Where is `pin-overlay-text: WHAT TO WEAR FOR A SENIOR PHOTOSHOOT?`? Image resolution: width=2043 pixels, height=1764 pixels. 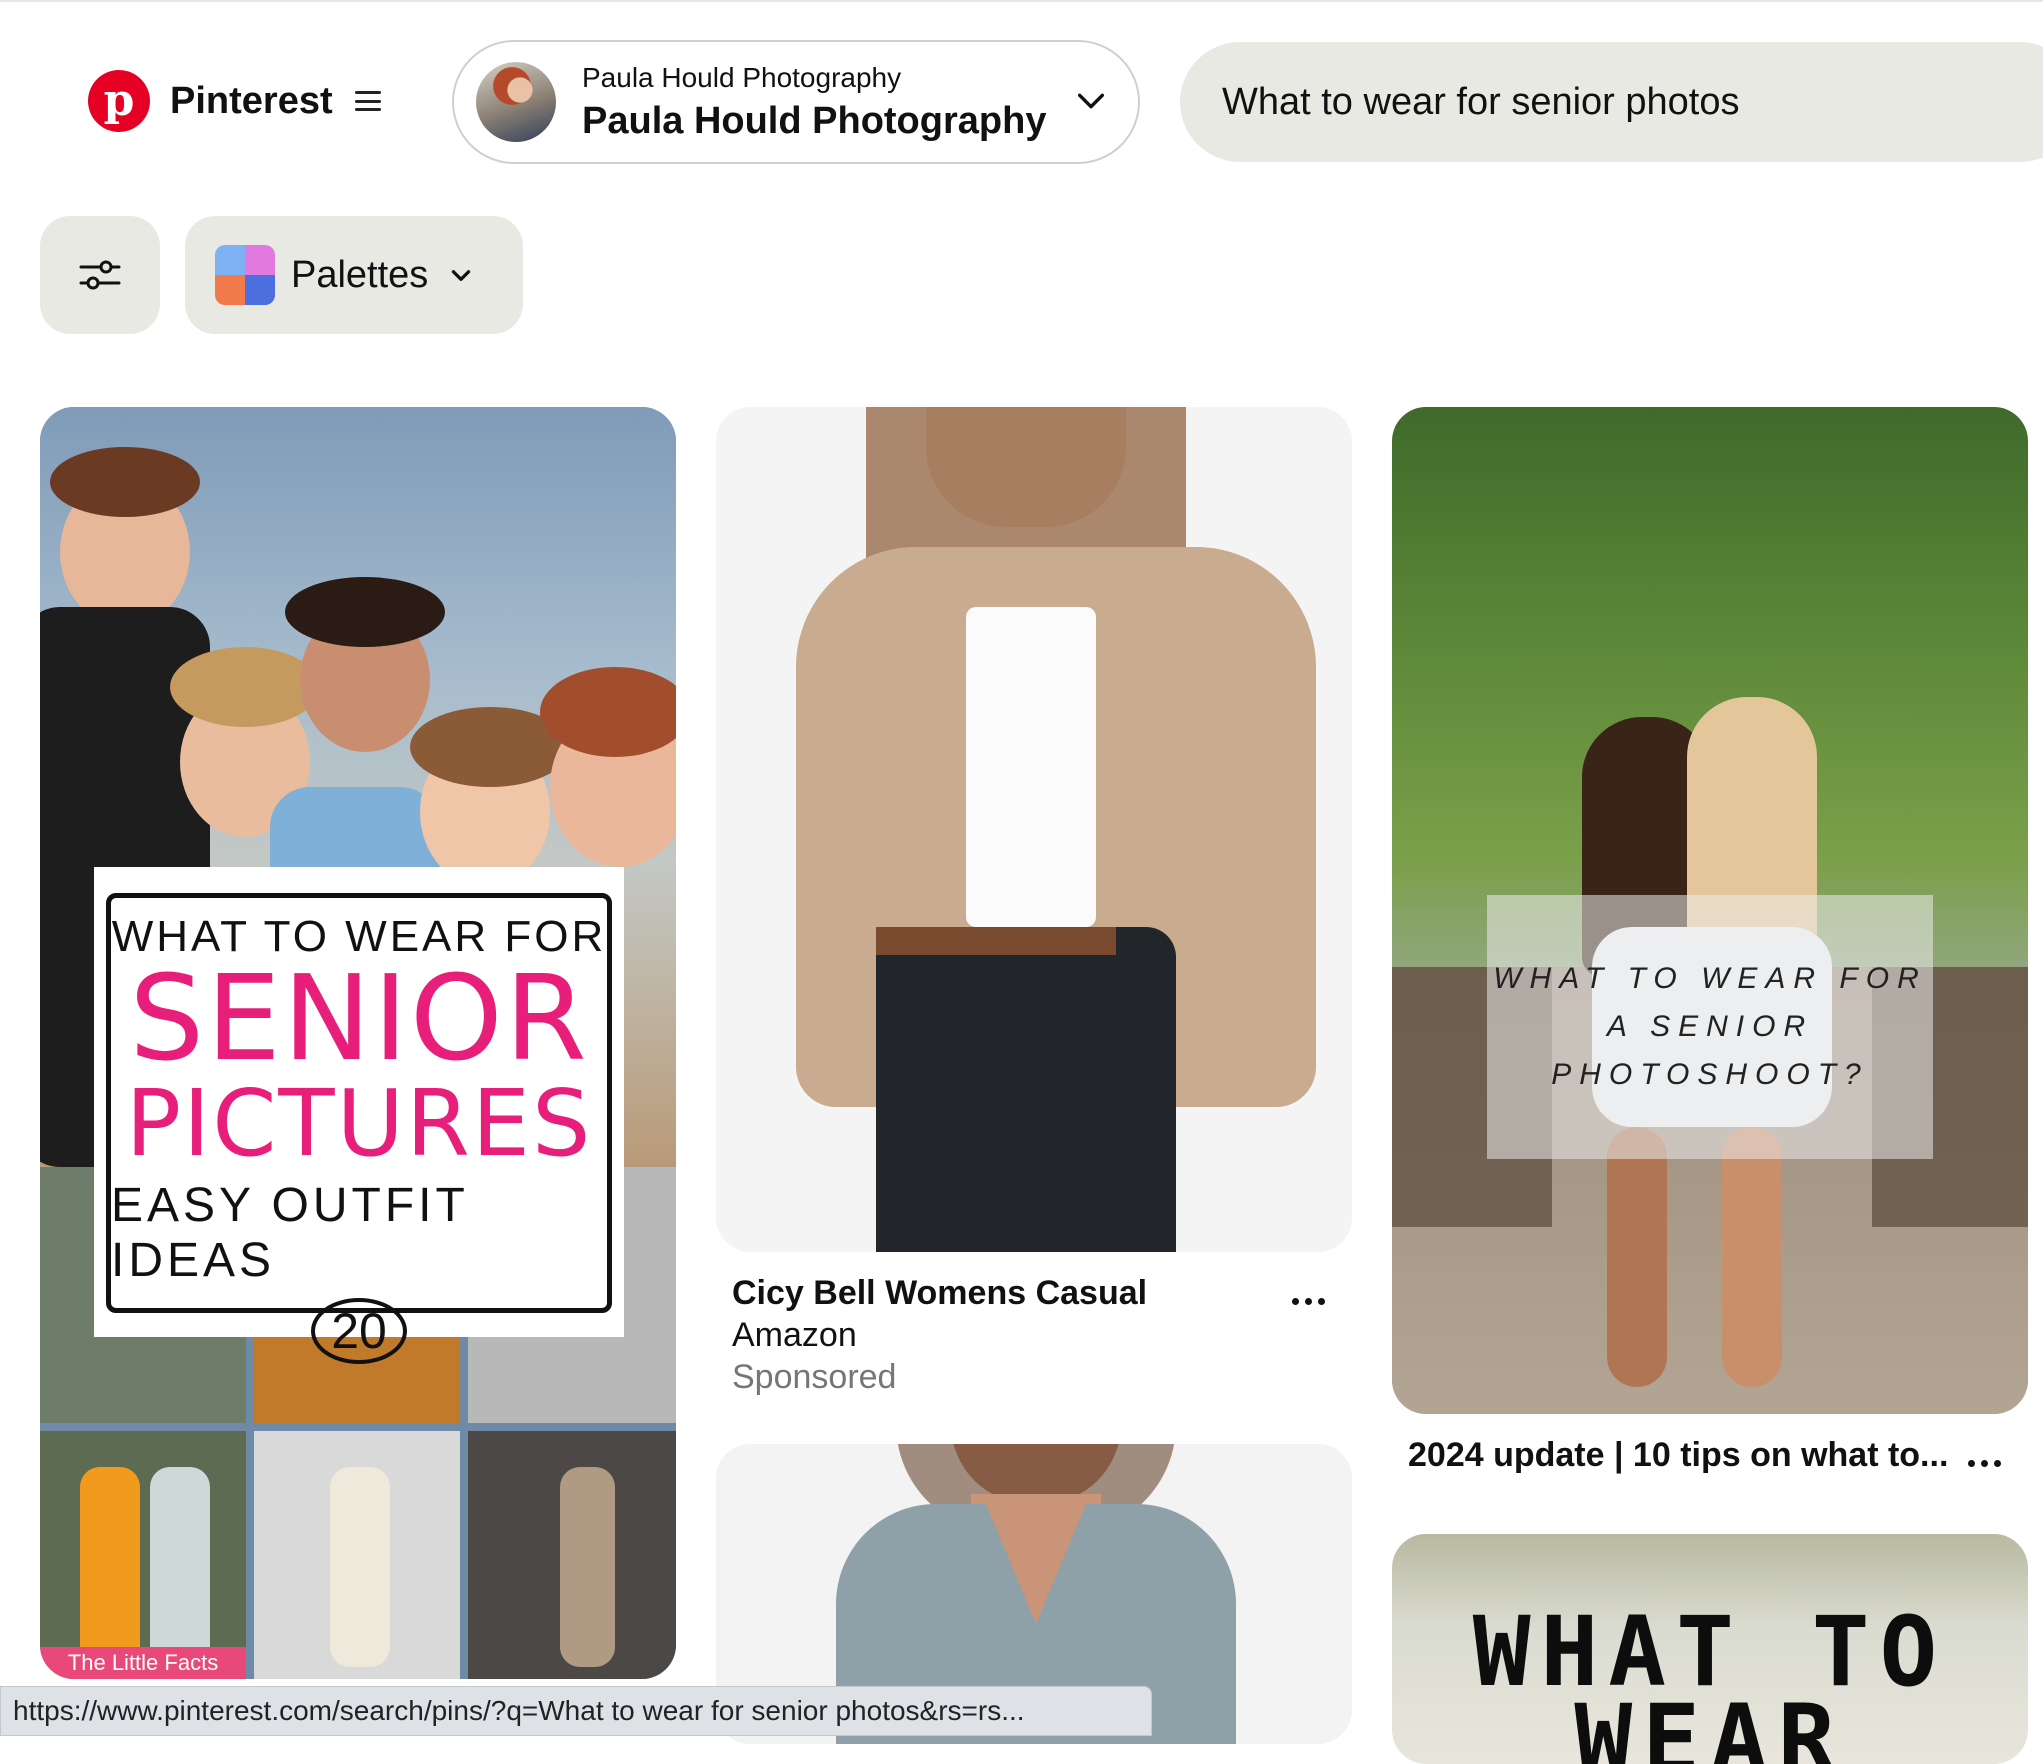
pin-overlay-text: WHAT TO WEAR FOR A SENIOR PHOTOSHOOT? is located at coordinates (1710, 1027).